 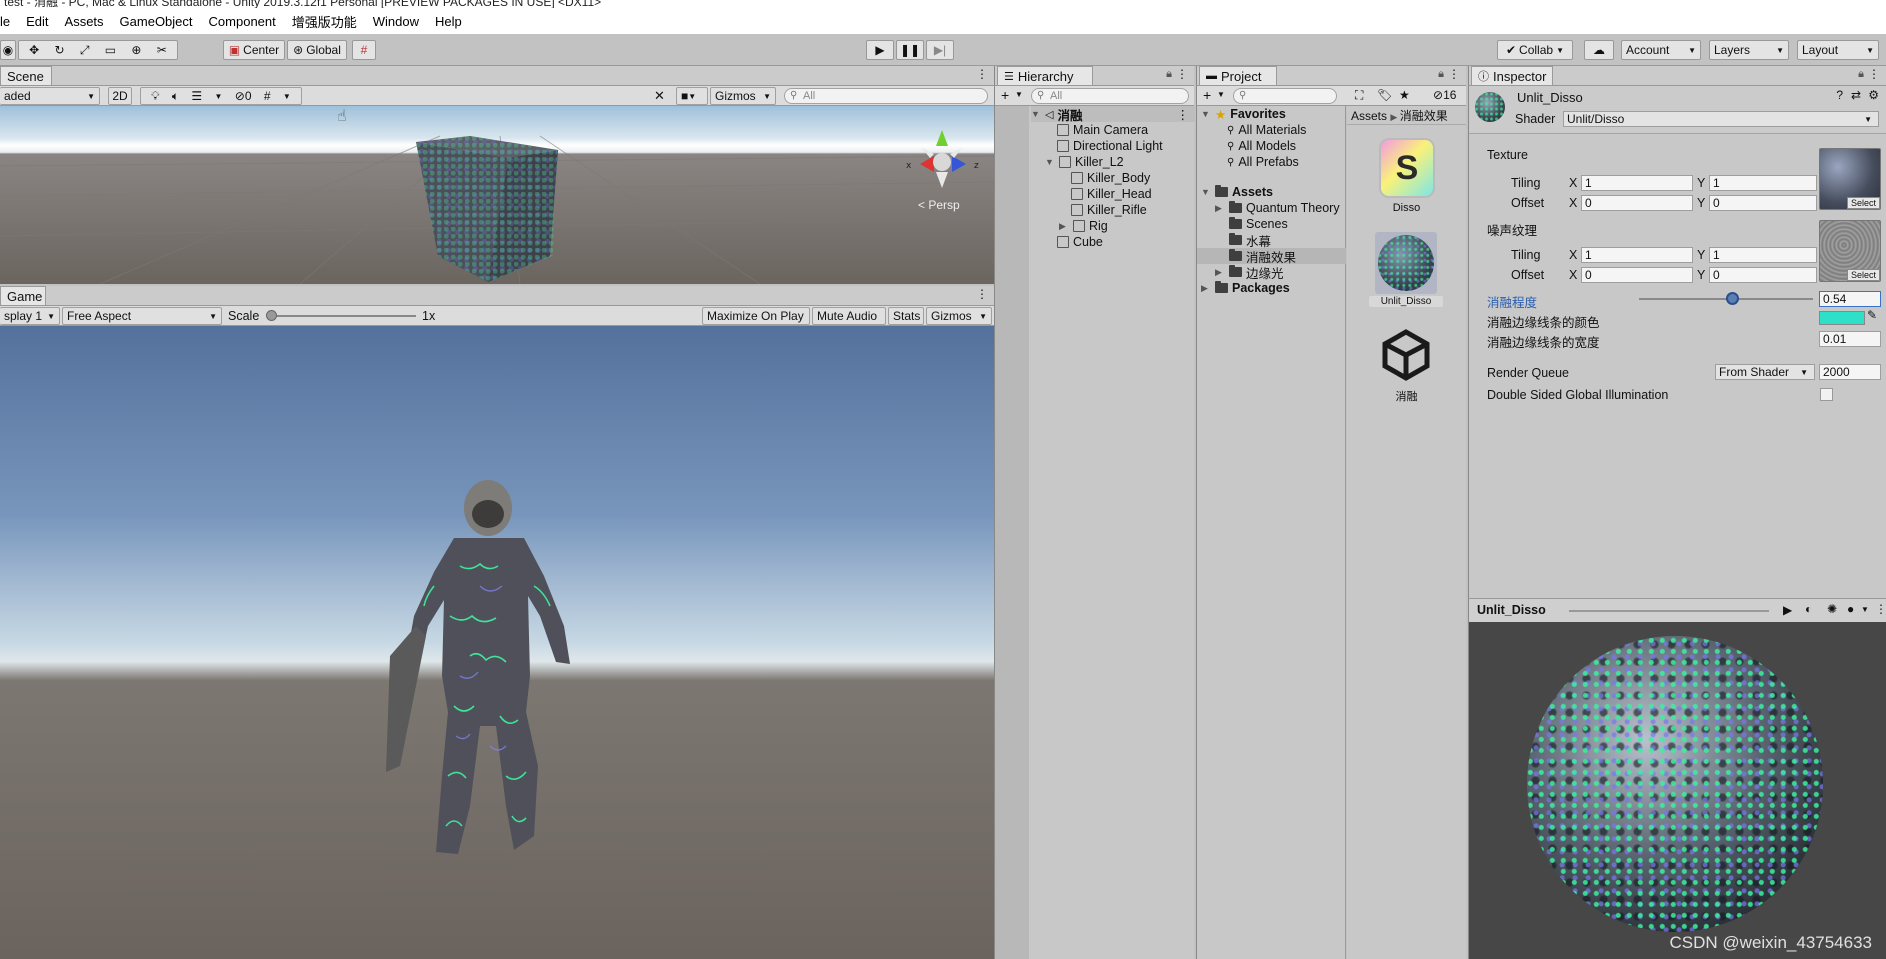 What do you see at coordinates (1110, 96) in the screenshot?
I see `hierarchy-search-input: ⚲ All` at bounding box center [1110, 96].